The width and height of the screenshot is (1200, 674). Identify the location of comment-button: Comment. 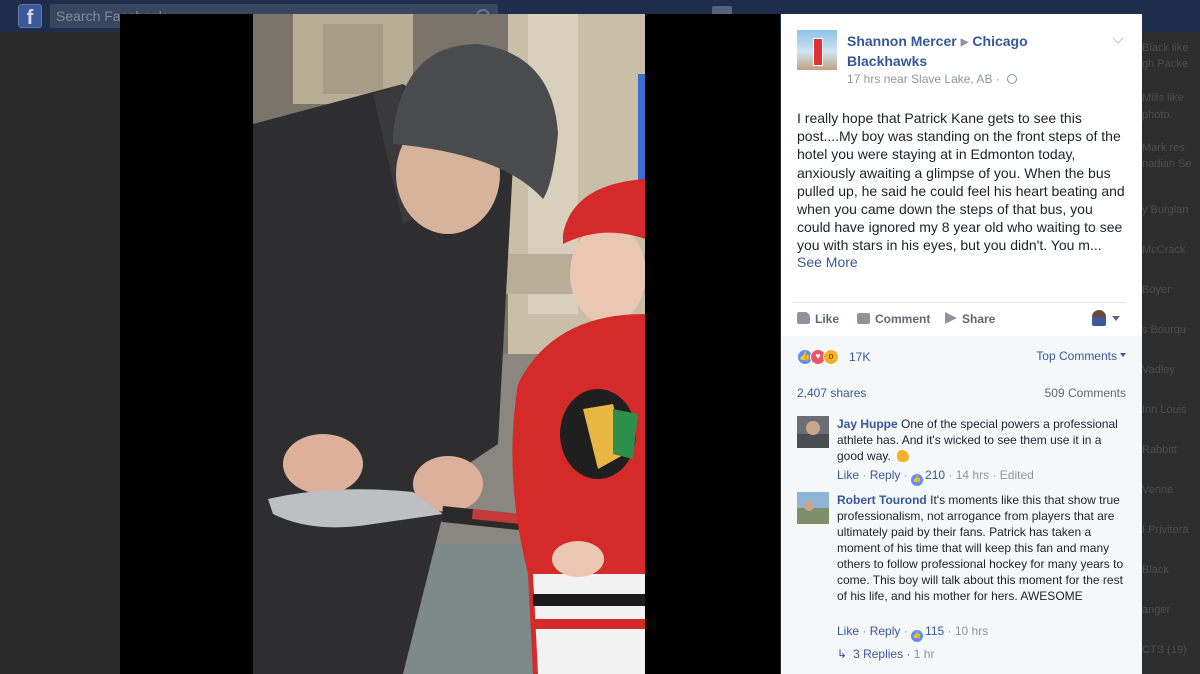
(893, 319).